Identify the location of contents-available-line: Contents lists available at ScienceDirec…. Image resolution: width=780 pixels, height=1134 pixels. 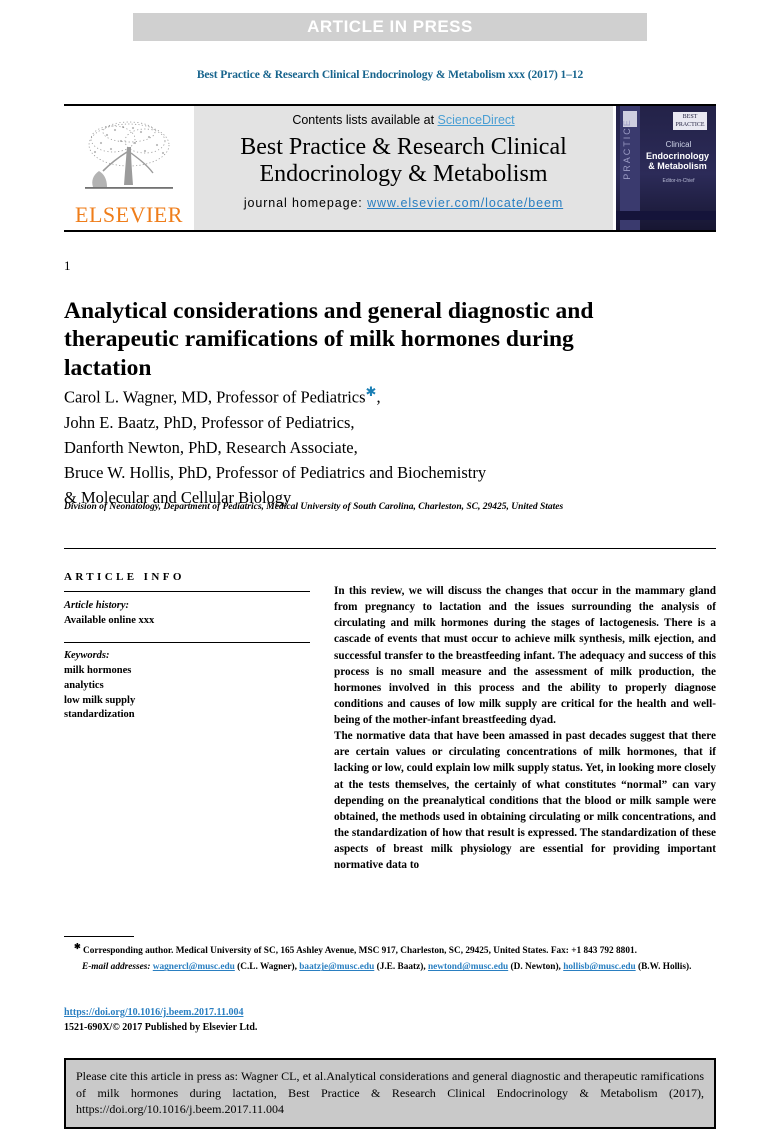
(403, 120).